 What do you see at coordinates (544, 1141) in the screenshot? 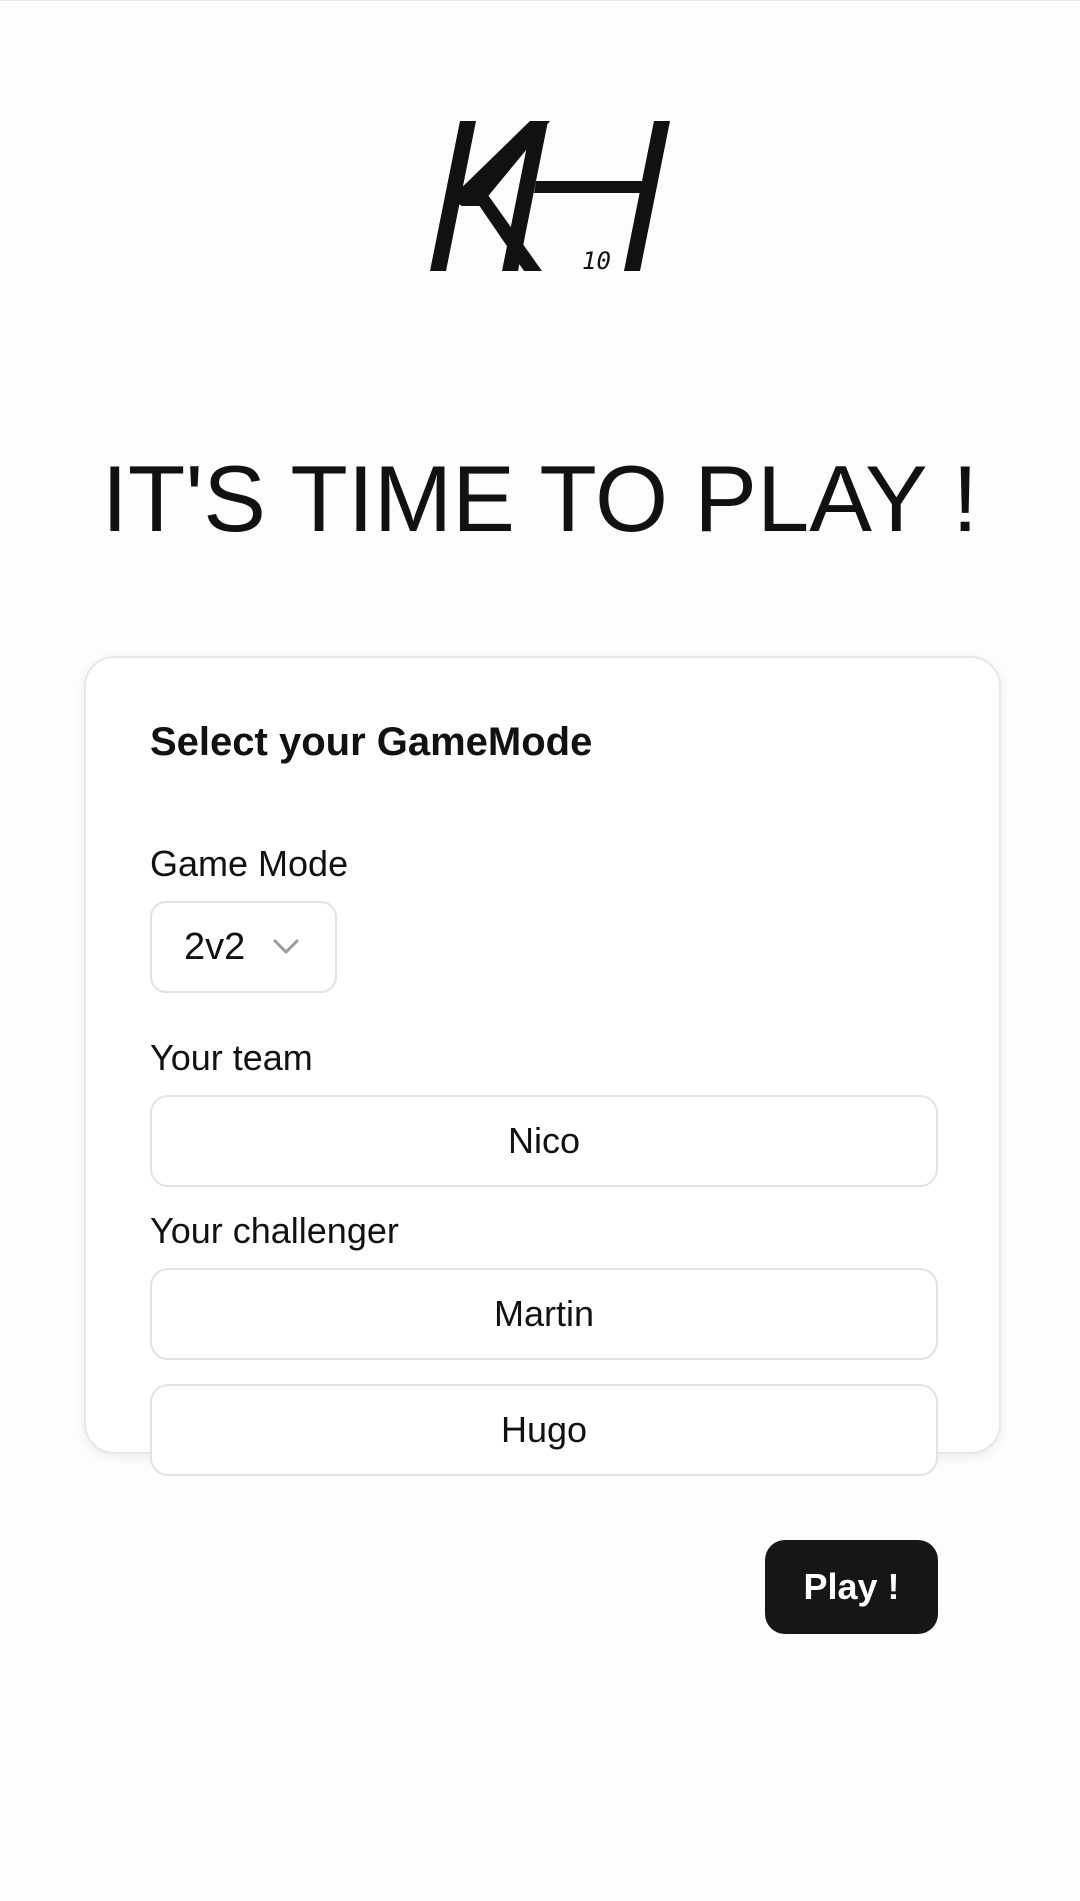
I see `team-player-1-field: Nico` at bounding box center [544, 1141].